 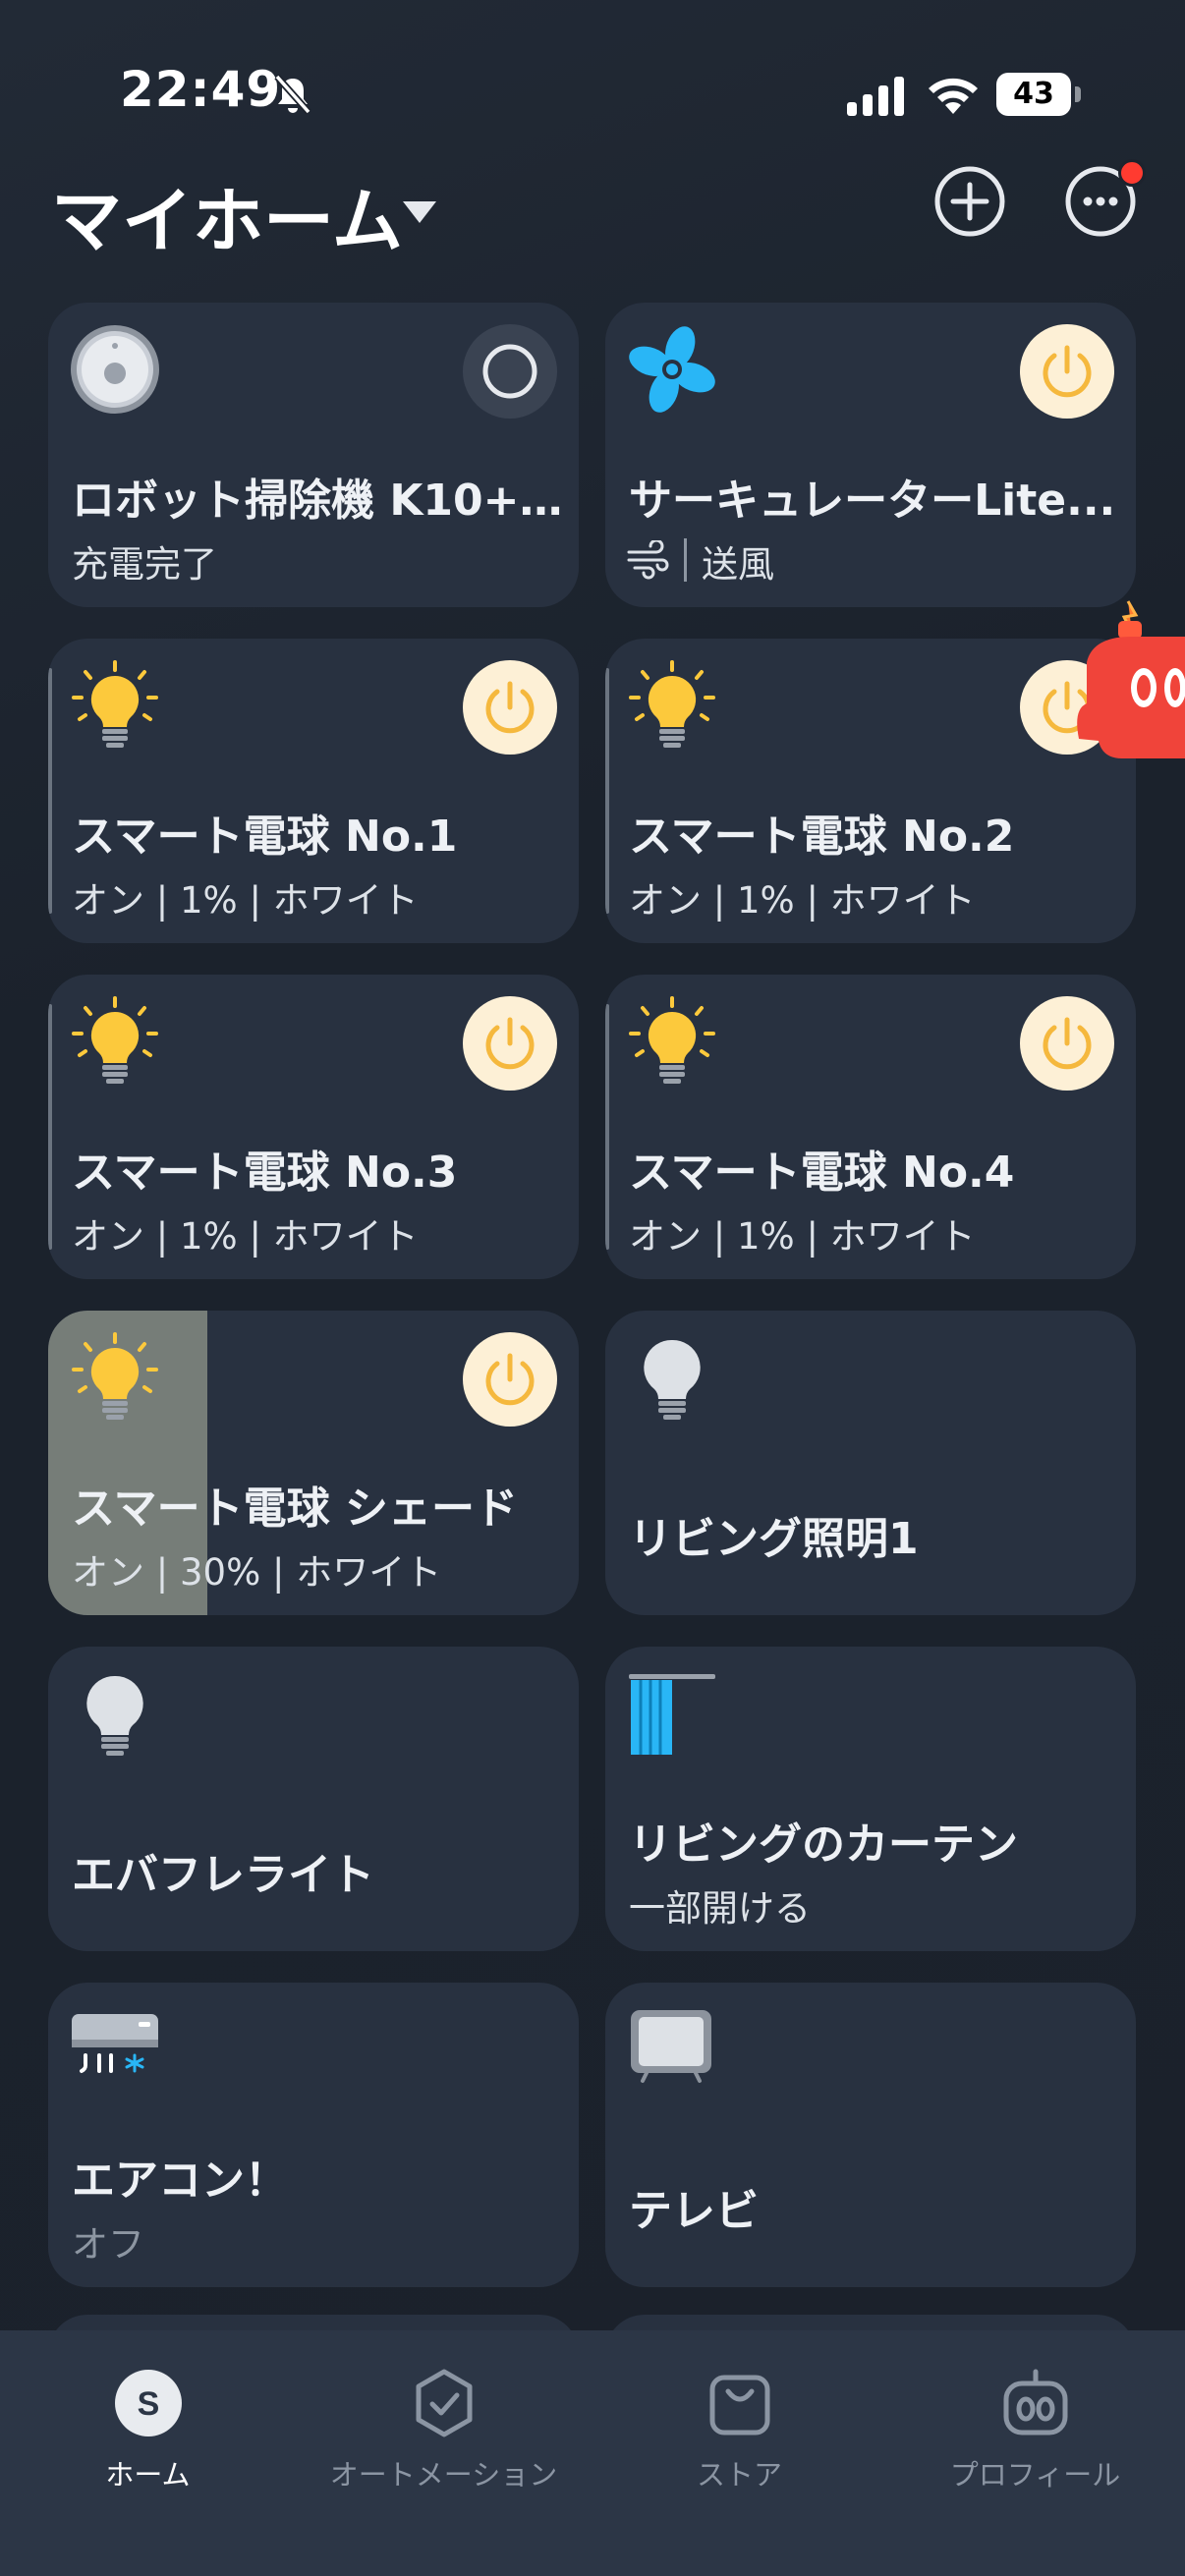 I want to click on device-status: 一部開ける, so click(x=720, y=1908).